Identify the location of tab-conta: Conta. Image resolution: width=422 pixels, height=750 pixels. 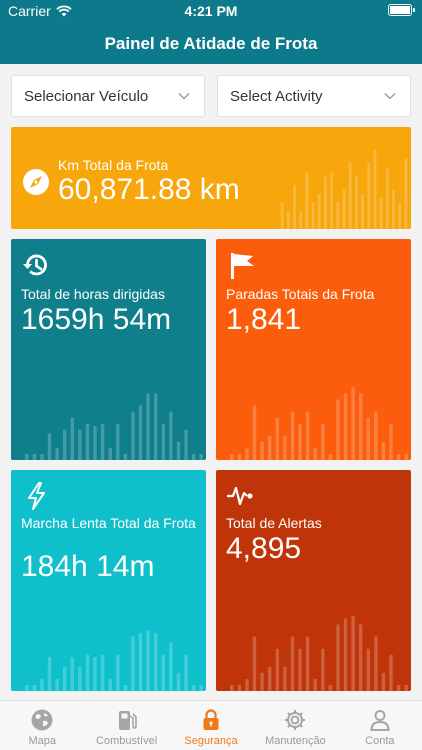
(380, 725).